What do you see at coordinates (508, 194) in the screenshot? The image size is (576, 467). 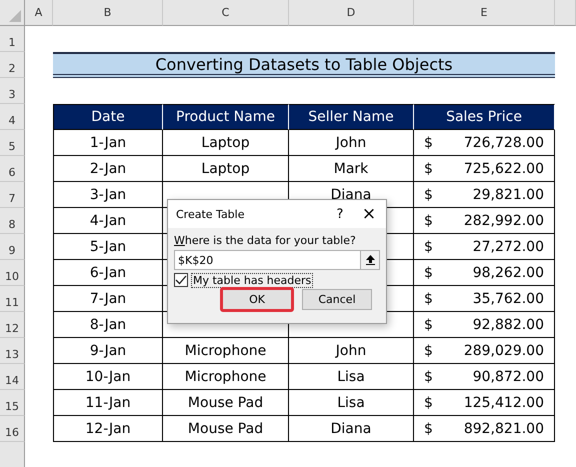 I see `price-value: 29,821.00` at bounding box center [508, 194].